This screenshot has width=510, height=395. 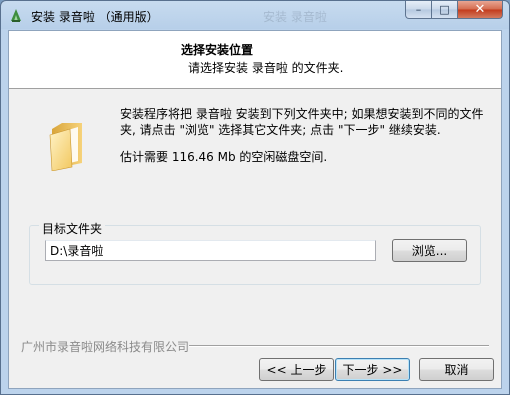 I want to click on disk-space-required: 估计需要 116.46 Mb 的空闲磁盘空间., so click(x=224, y=157).